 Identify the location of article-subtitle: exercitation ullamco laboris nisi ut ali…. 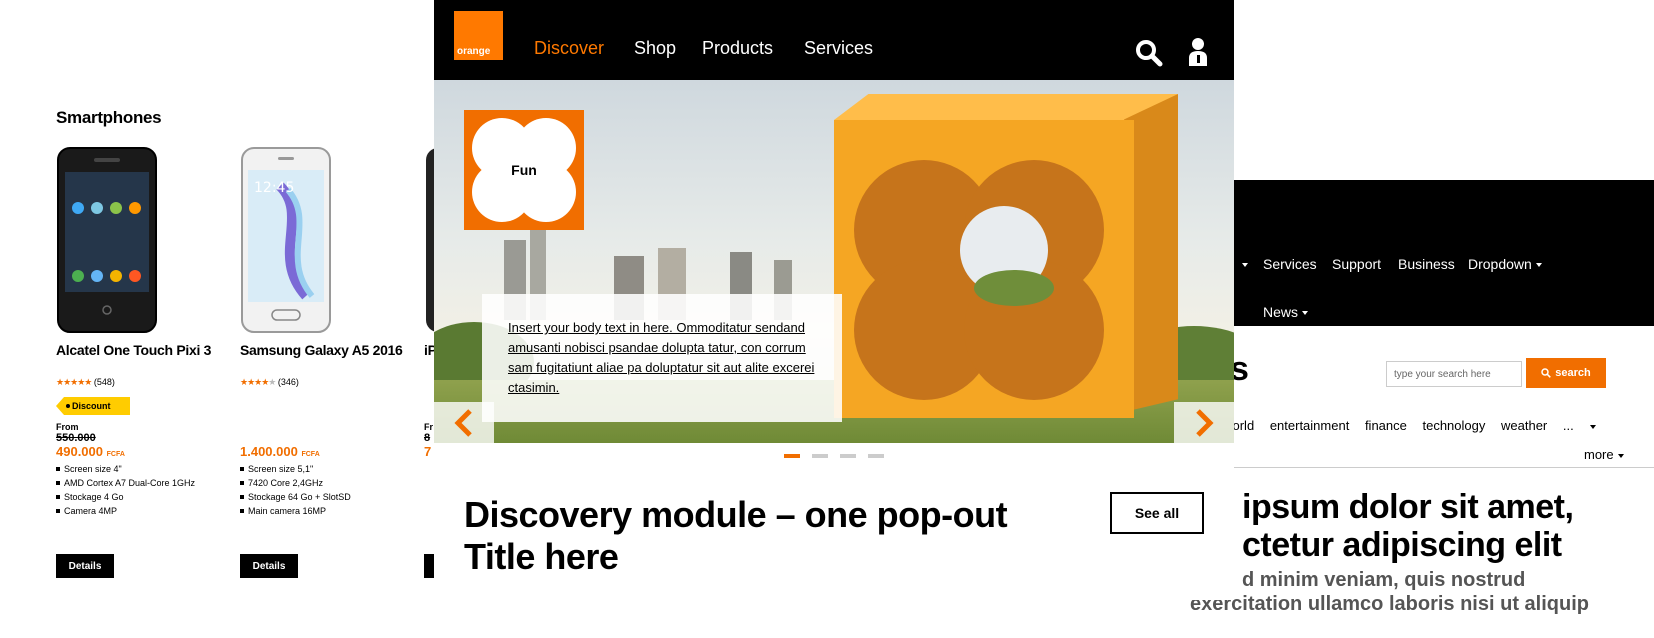
(1389, 604).